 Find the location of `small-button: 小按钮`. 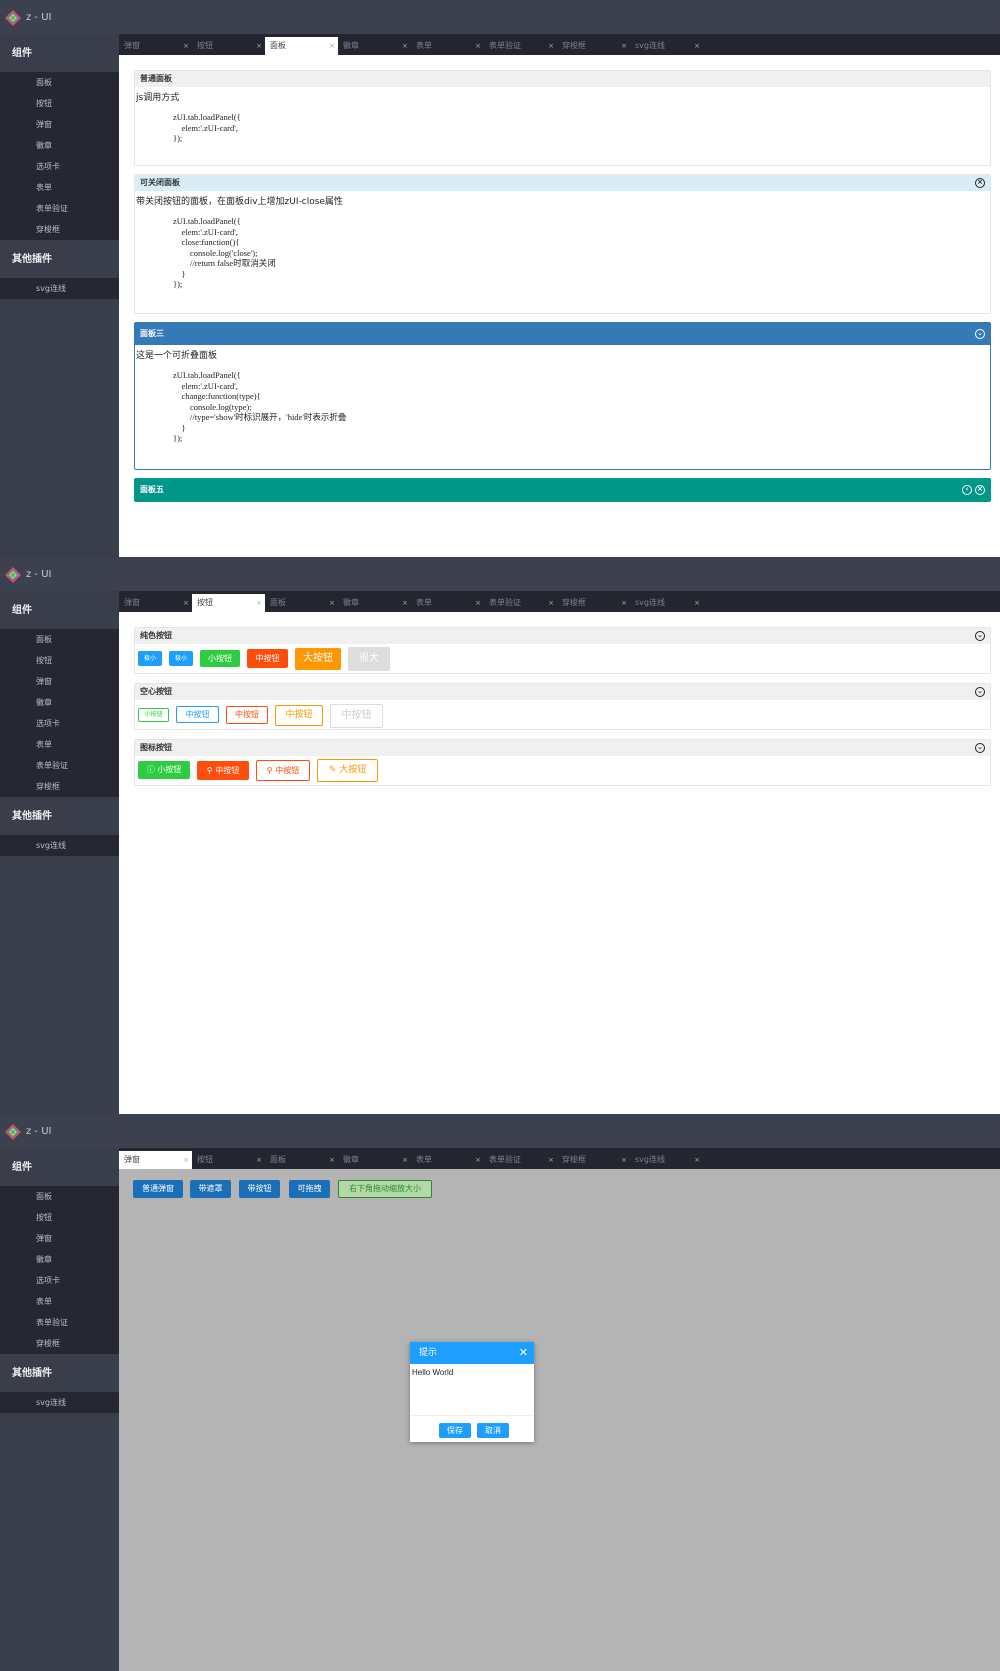

small-button: 小按钮 is located at coordinates (220, 658).